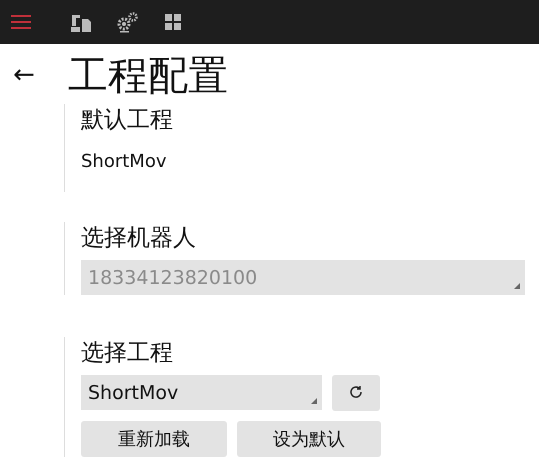 The width and height of the screenshot is (539, 460). What do you see at coordinates (148, 76) in the screenshot?
I see `page-title: 工程配置` at bounding box center [148, 76].